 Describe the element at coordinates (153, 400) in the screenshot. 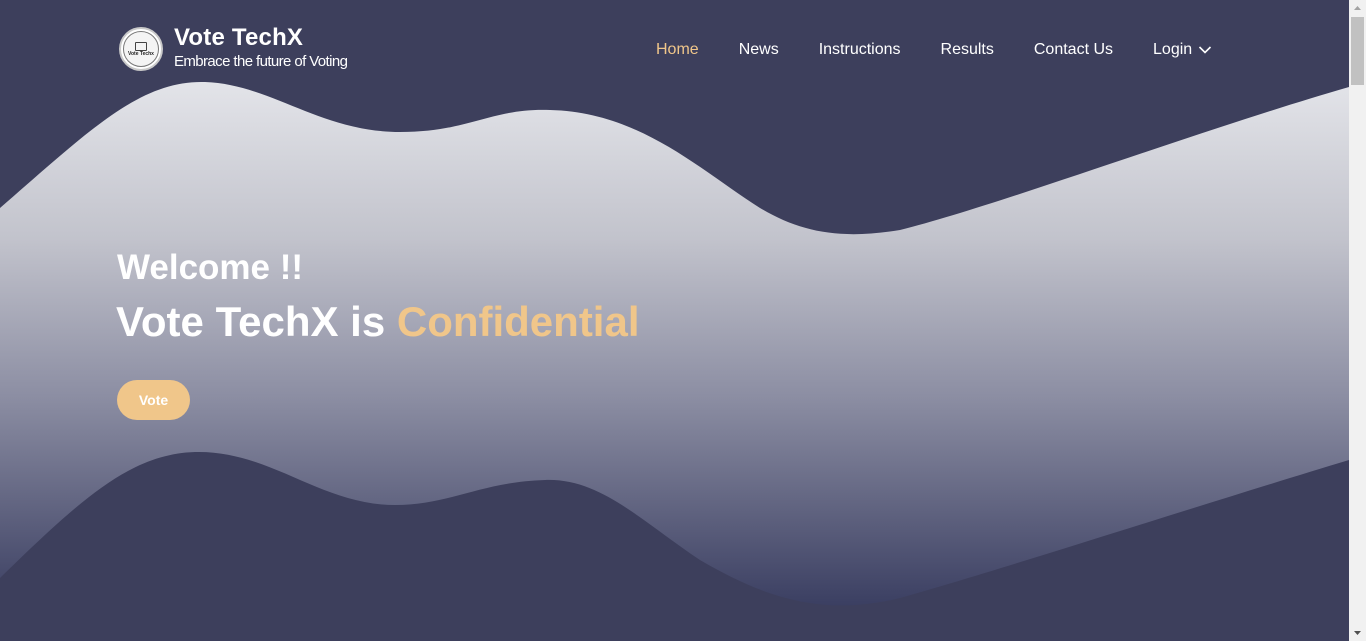

I see `vote-button: Vote` at that location.